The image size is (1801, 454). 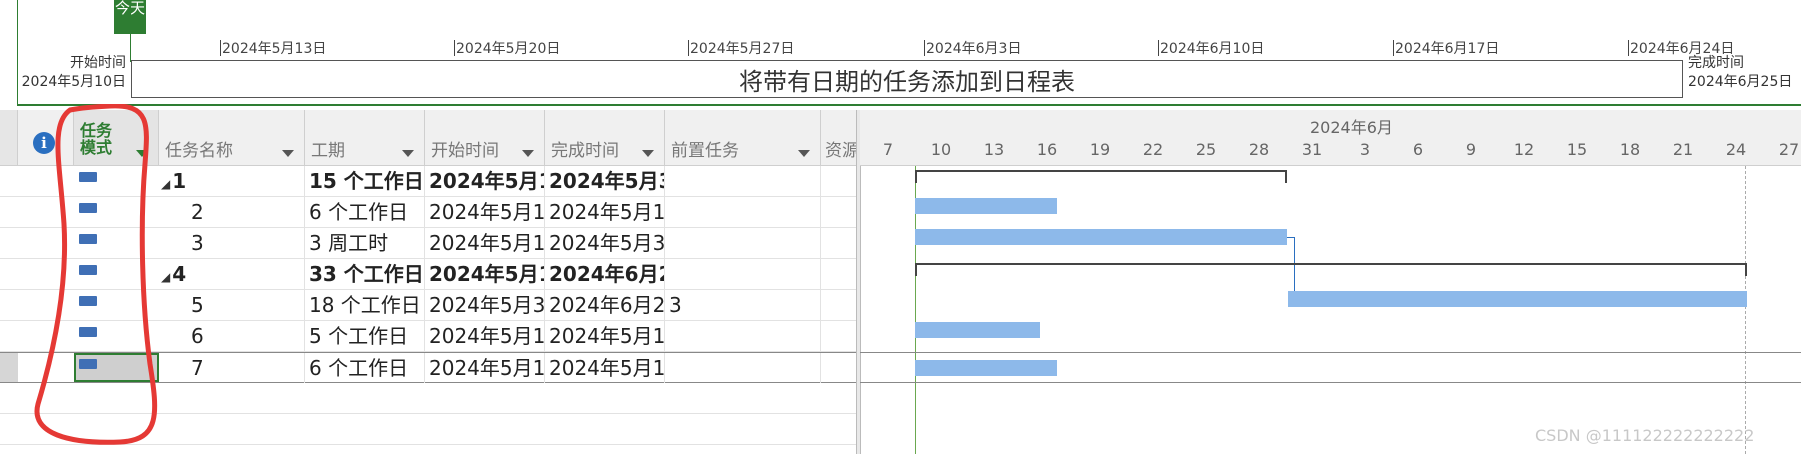 I want to click on column-header-duration: 工期, so click(x=365, y=138).